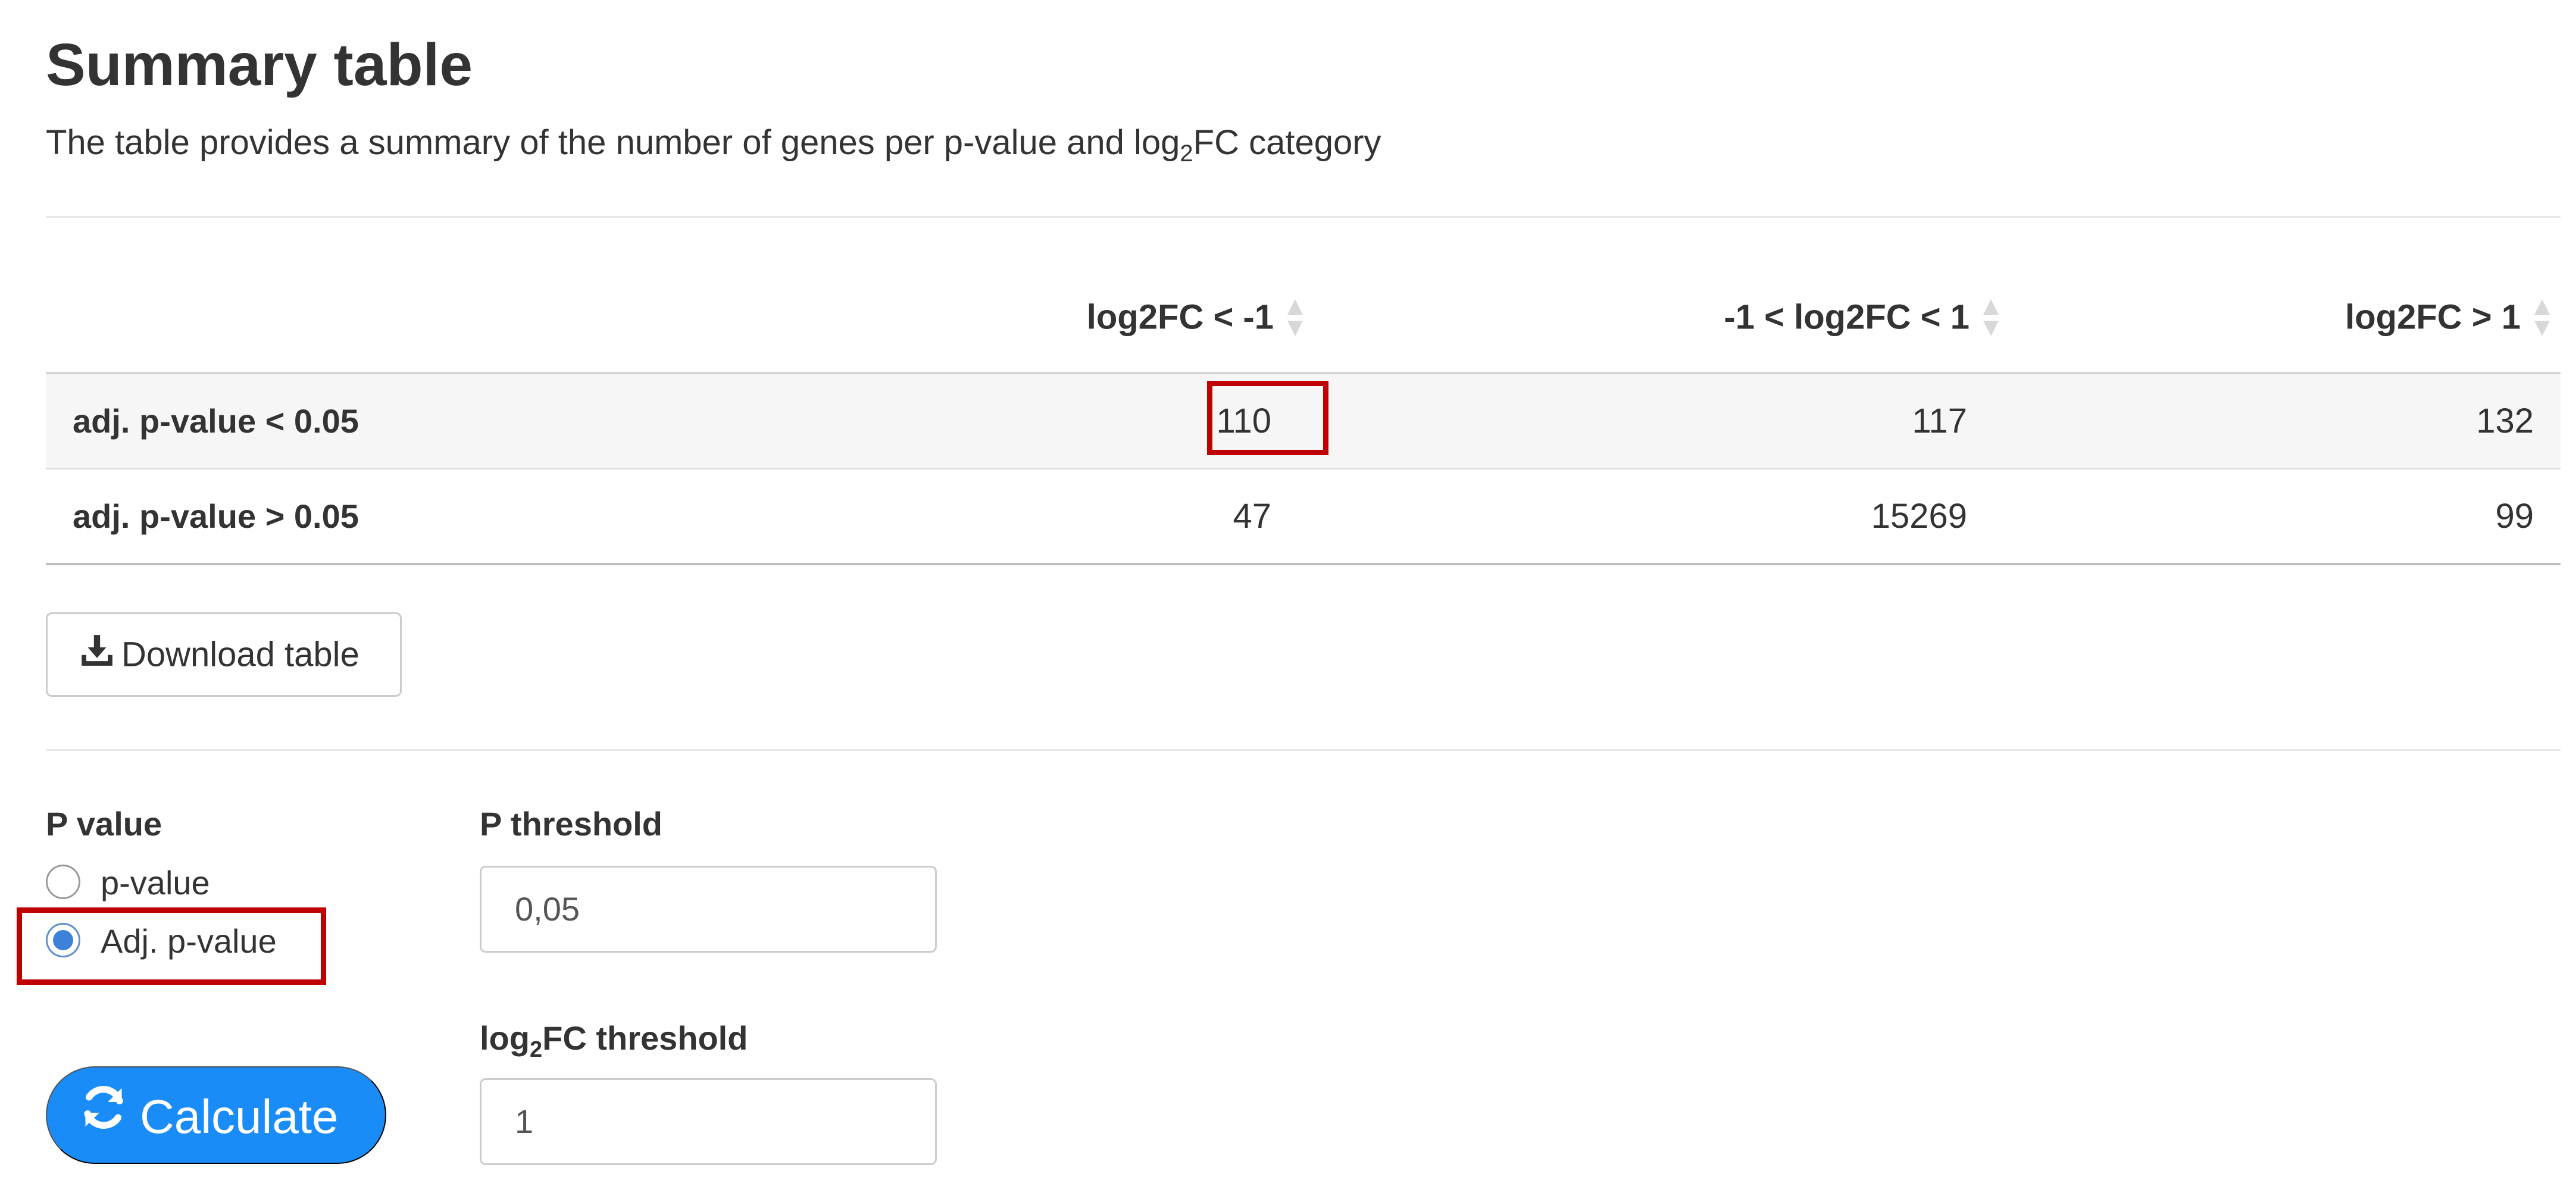 The image size is (2576, 1199). Describe the element at coordinates (259, 65) in the screenshot. I see `page-title: Summary table` at that location.